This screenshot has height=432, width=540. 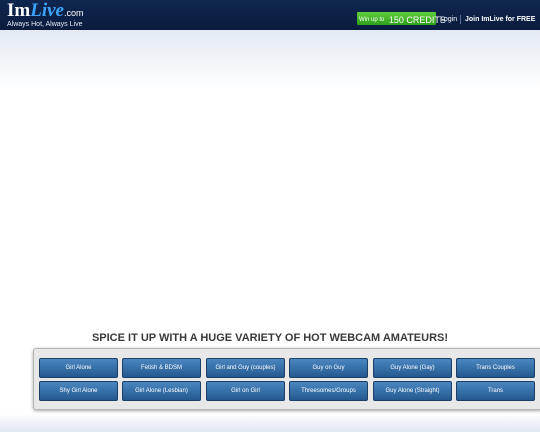 I want to click on credits-amount: 150 CREDITS, so click(x=417, y=20).